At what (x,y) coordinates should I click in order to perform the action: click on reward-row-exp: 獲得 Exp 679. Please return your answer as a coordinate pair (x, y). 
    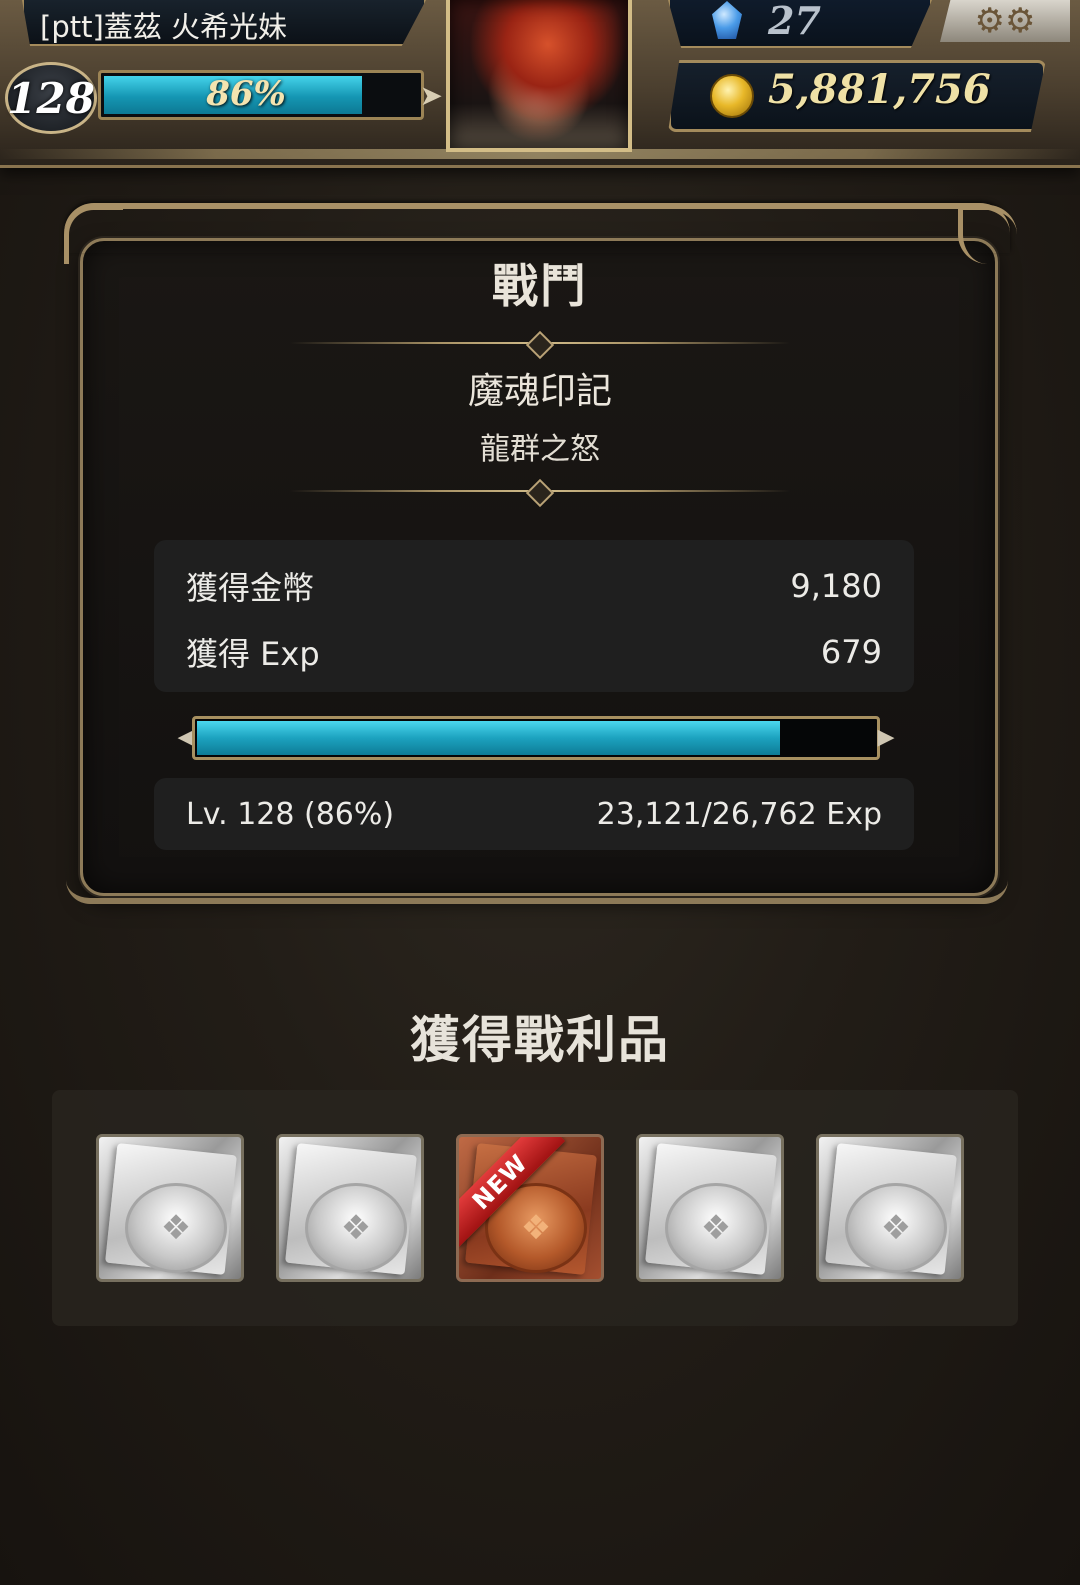
    Looking at the image, I should click on (534, 652).